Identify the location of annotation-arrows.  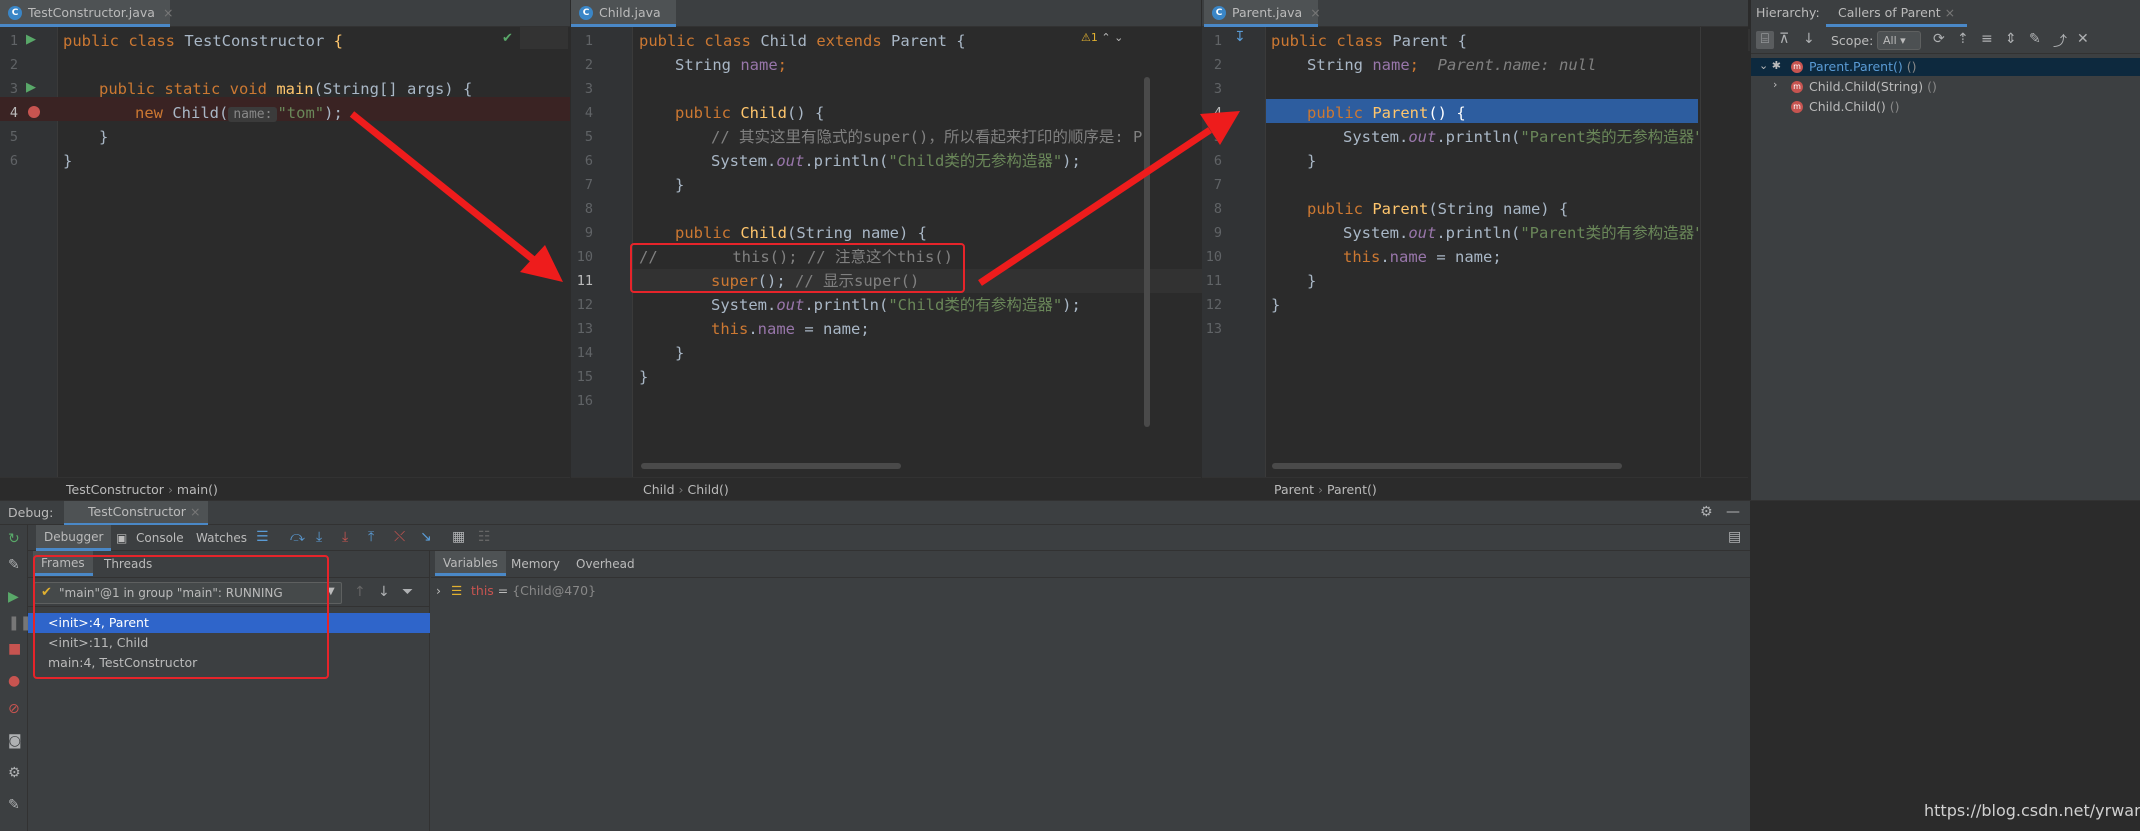
(794, 198).